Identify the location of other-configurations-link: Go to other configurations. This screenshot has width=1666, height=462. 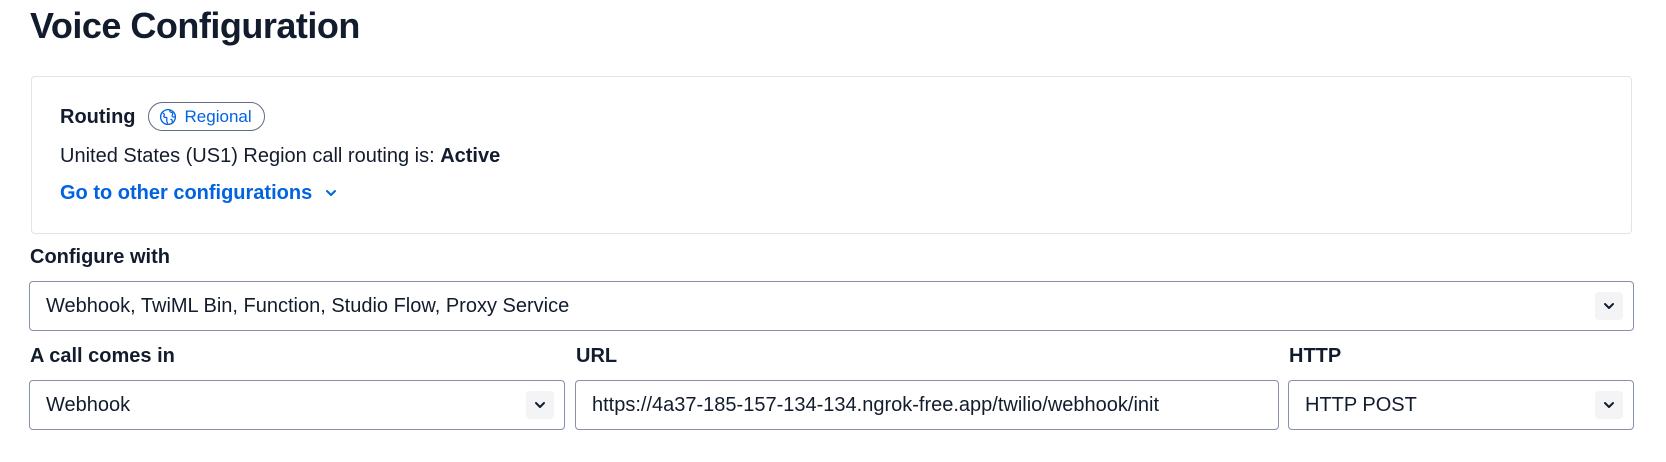
(199, 193).